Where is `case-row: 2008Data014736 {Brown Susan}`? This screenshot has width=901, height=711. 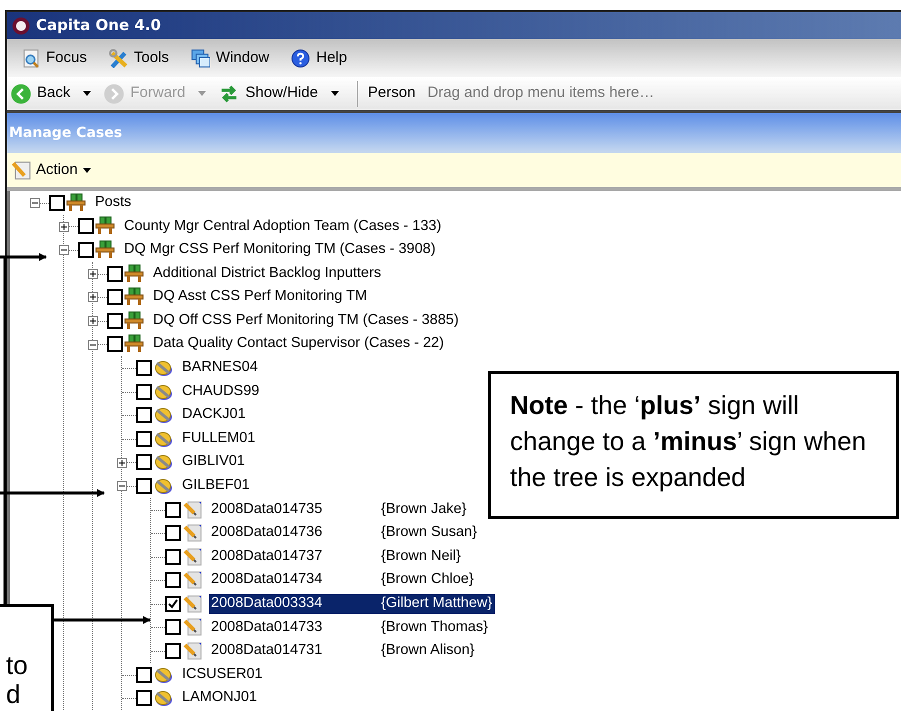
case-row: 2008Data014736 {Brown Susan} is located at coordinates (344, 533).